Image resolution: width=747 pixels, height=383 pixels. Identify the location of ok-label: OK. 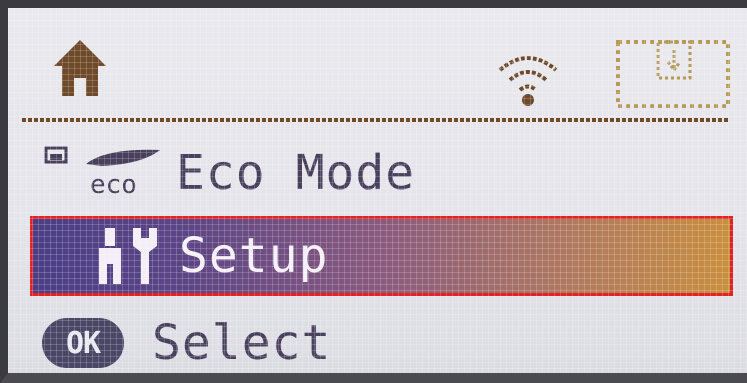
(83, 343).